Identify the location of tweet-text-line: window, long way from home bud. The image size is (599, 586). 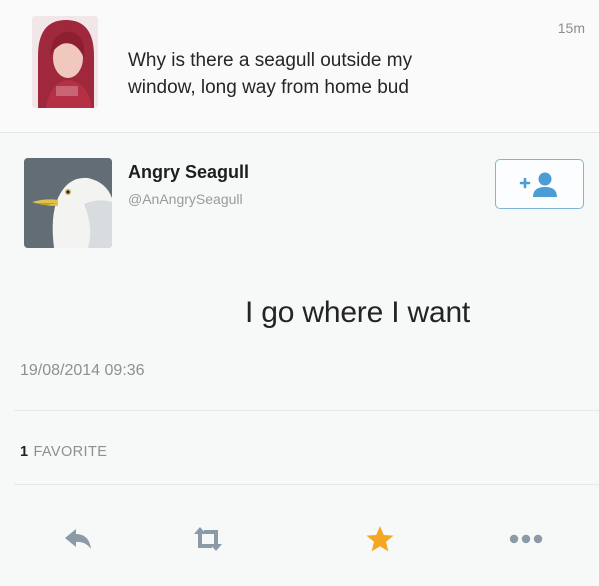
(268, 87).